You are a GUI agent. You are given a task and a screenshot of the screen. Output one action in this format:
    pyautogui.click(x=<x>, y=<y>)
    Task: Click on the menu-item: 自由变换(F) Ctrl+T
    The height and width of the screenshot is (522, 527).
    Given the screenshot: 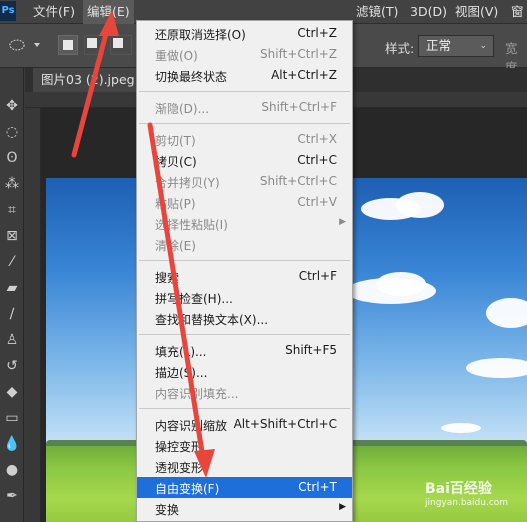 What is the action you would take?
    pyautogui.click(x=244, y=487)
    